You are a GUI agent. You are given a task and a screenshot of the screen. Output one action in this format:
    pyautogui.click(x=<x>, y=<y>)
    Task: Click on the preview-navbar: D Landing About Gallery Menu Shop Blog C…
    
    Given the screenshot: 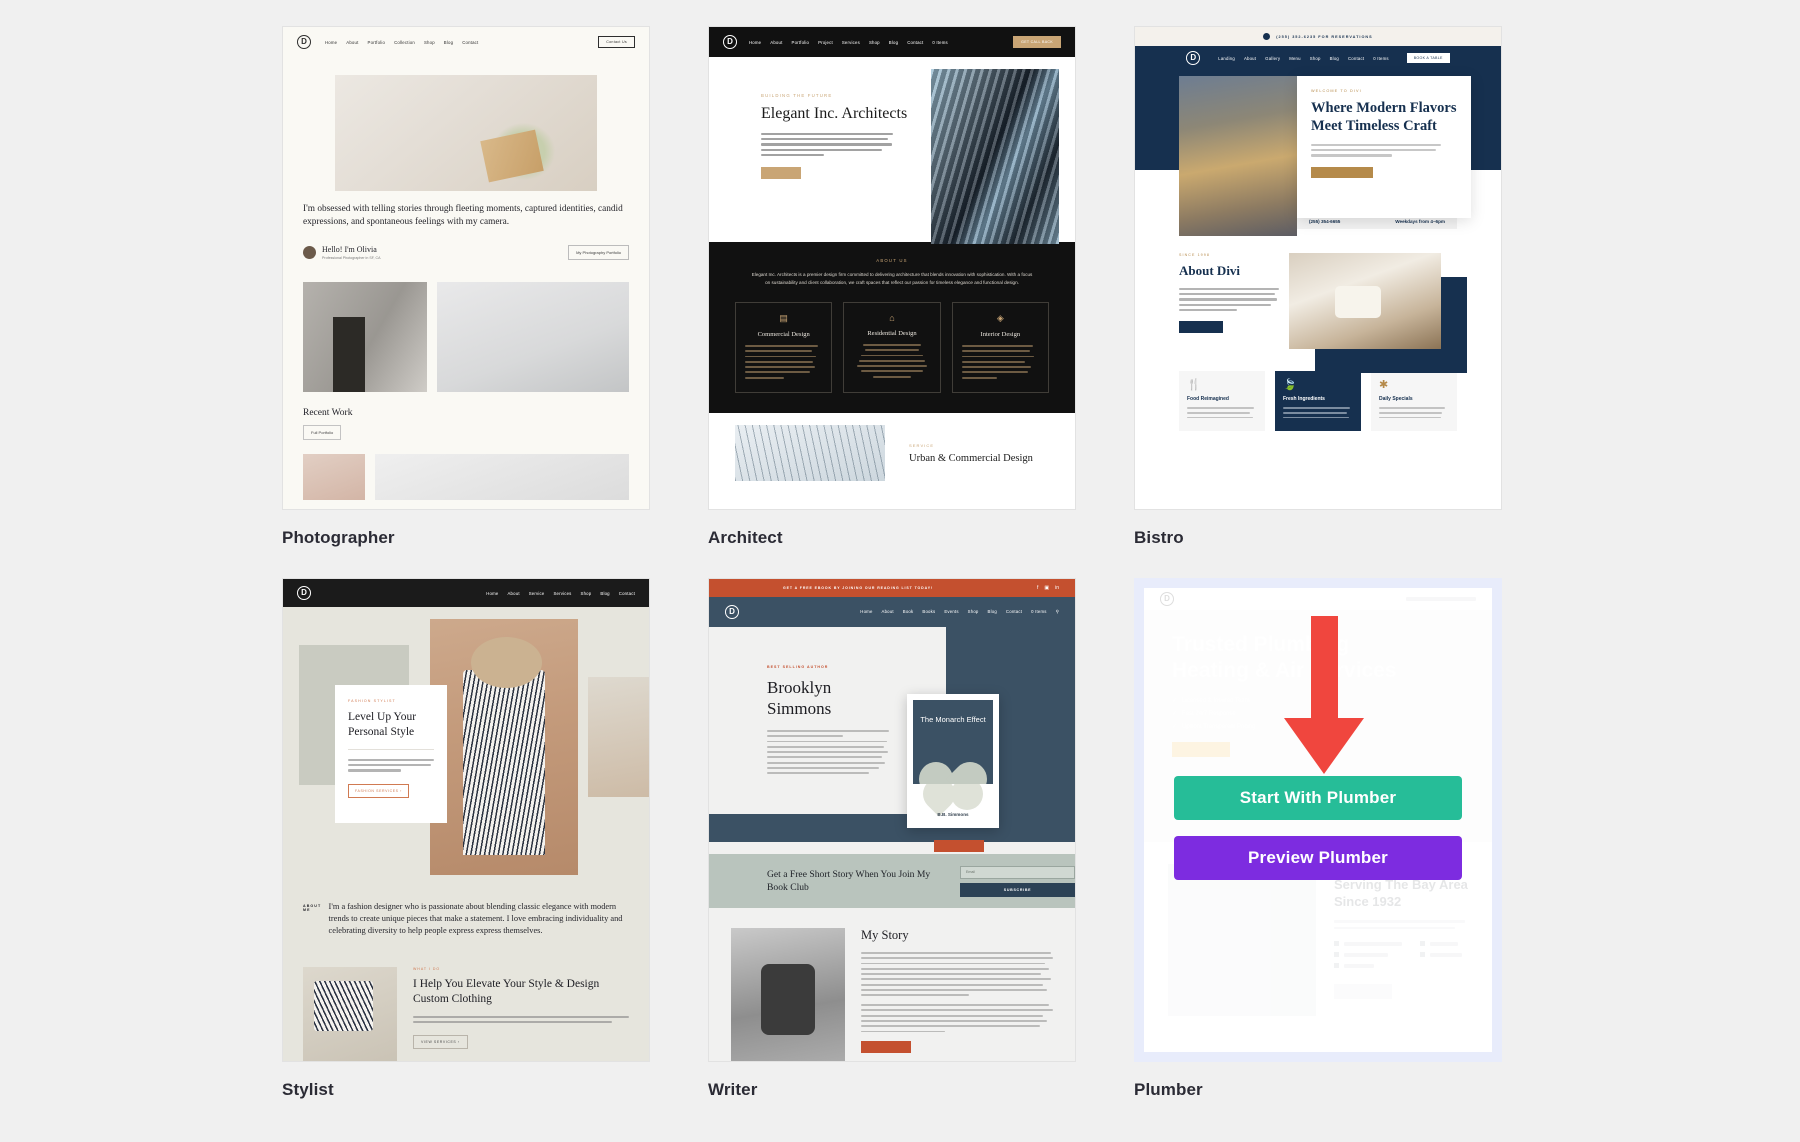 What is the action you would take?
    pyautogui.click(x=1318, y=58)
    